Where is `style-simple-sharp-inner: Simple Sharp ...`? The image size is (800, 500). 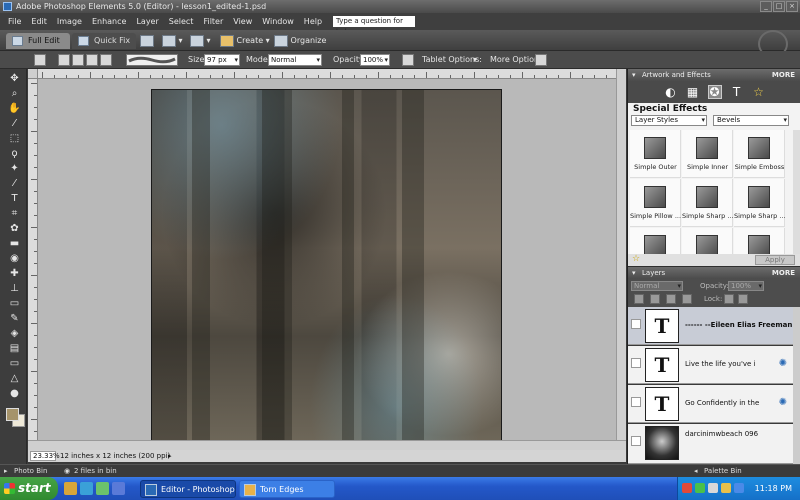
style-simple-sharp-inner: Simple Sharp ... is located at coordinates (707, 203).